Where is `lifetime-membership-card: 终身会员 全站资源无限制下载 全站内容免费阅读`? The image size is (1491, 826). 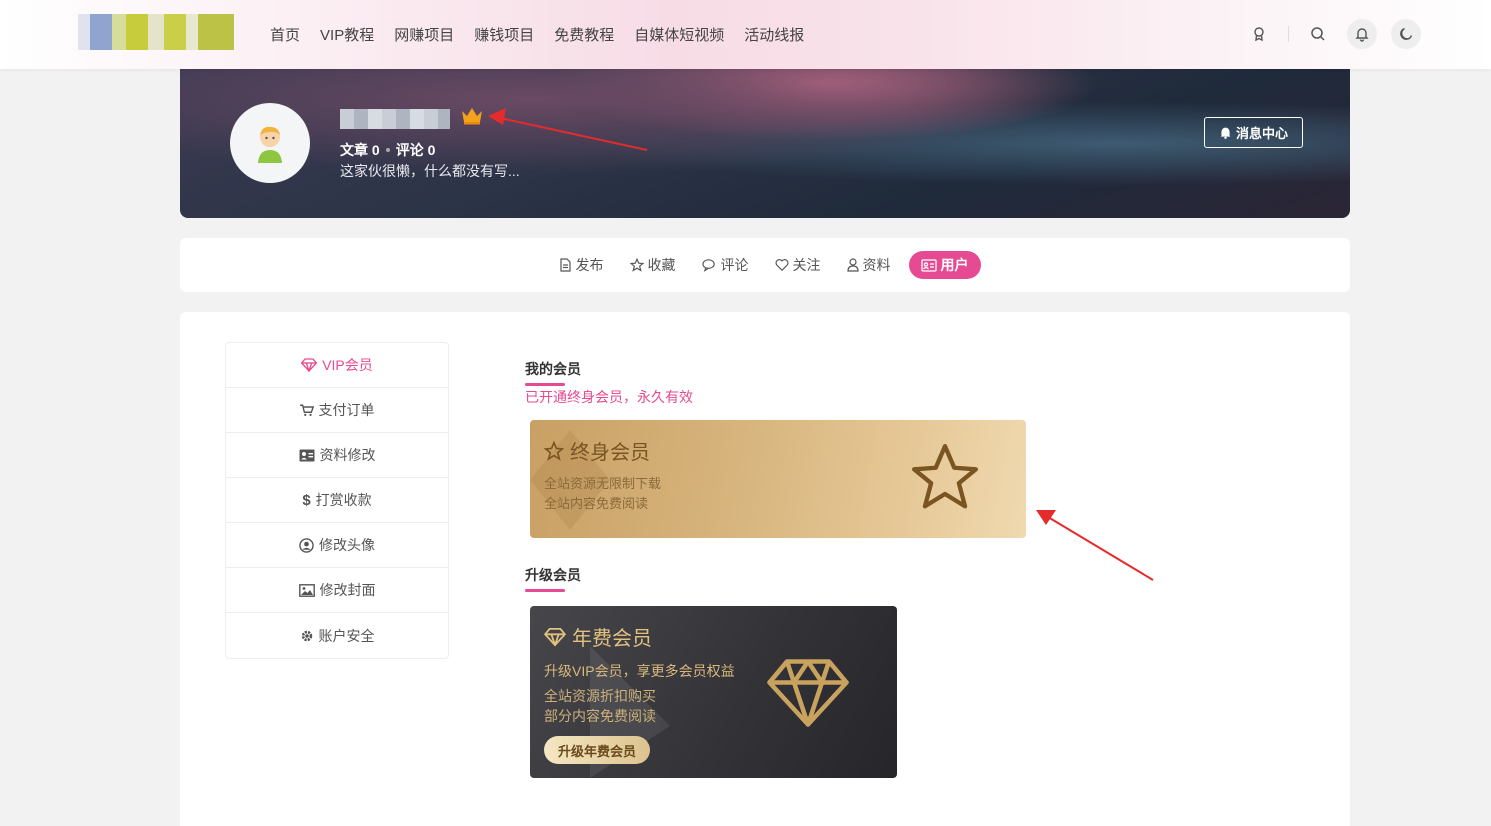
lifetime-membership-card: 终身会员 全站资源无限制下载 全站内容免费阅读 is located at coordinates (778, 479).